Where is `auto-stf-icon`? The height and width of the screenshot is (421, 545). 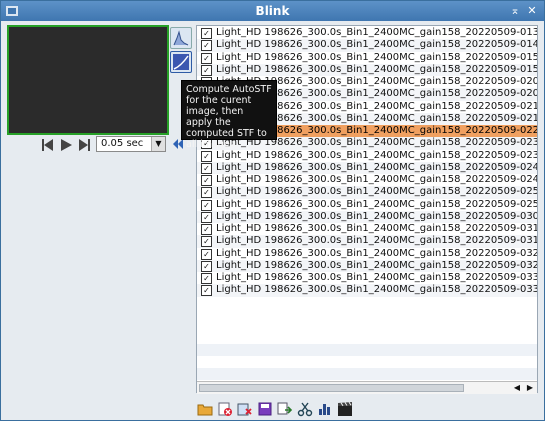
auto-stf-icon is located at coordinates (181, 62).